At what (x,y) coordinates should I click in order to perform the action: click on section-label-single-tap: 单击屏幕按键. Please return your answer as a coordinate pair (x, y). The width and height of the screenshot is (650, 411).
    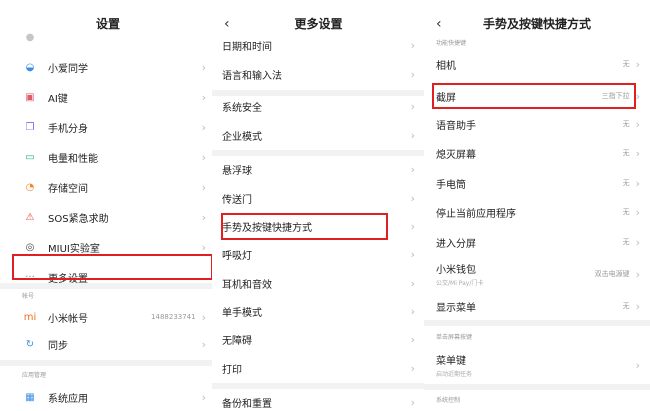
    Looking at the image, I should click on (454, 337).